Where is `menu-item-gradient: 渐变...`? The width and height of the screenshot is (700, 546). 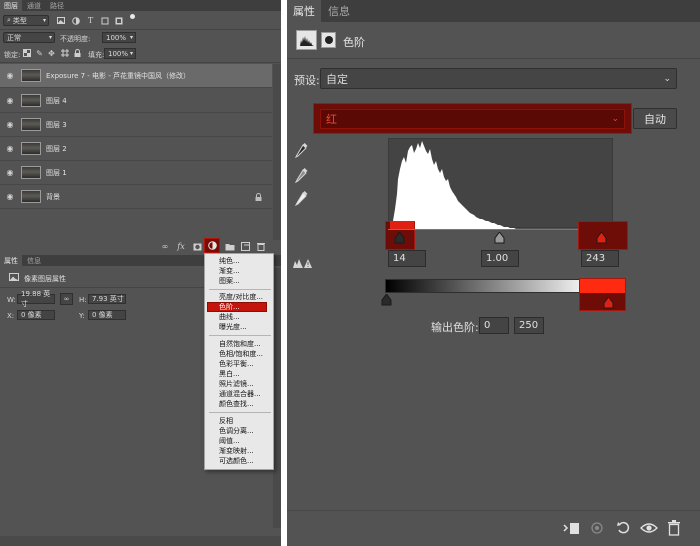
menu-item-gradient: 渐变... is located at coordinates (229, 271).